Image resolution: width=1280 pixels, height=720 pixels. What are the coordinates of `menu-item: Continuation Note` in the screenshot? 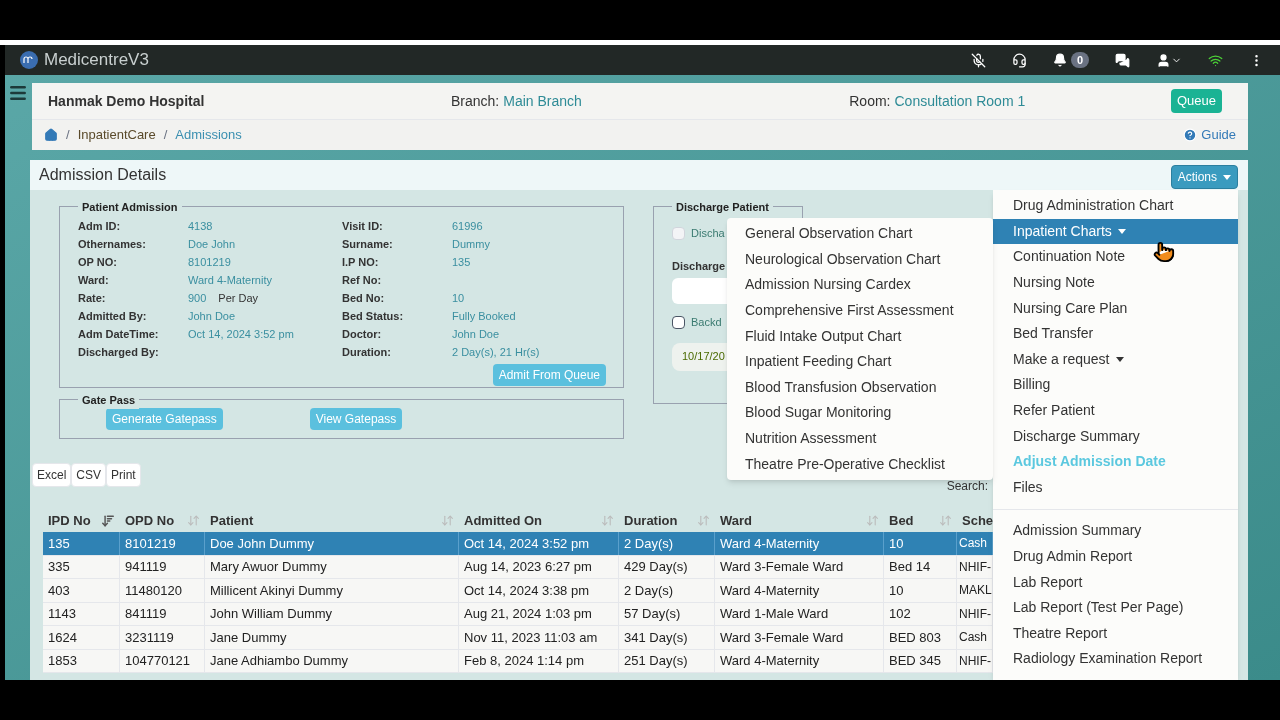 It's located at (1115, 257).